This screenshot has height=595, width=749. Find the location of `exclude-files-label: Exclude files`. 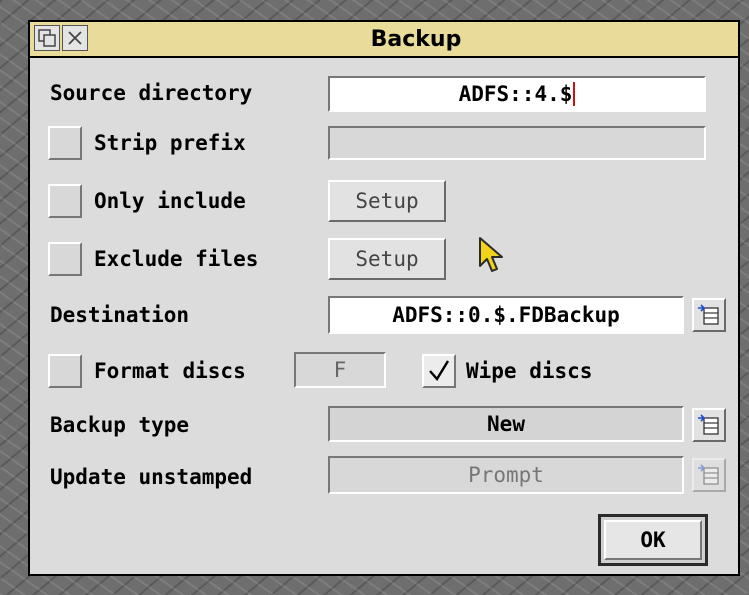

exclude-files-label: Exclude files is located at coordinates (176, 259).